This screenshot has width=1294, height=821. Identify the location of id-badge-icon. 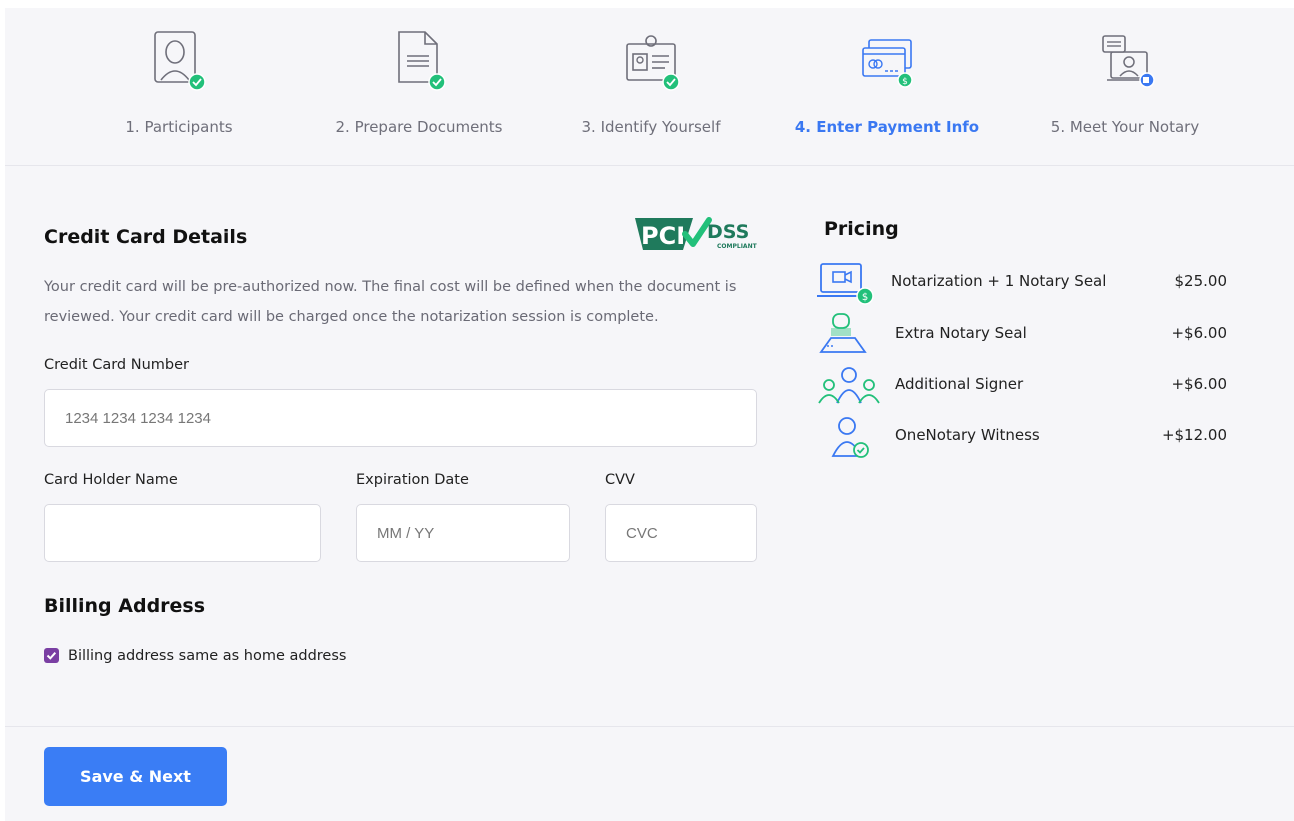
(653, 63).